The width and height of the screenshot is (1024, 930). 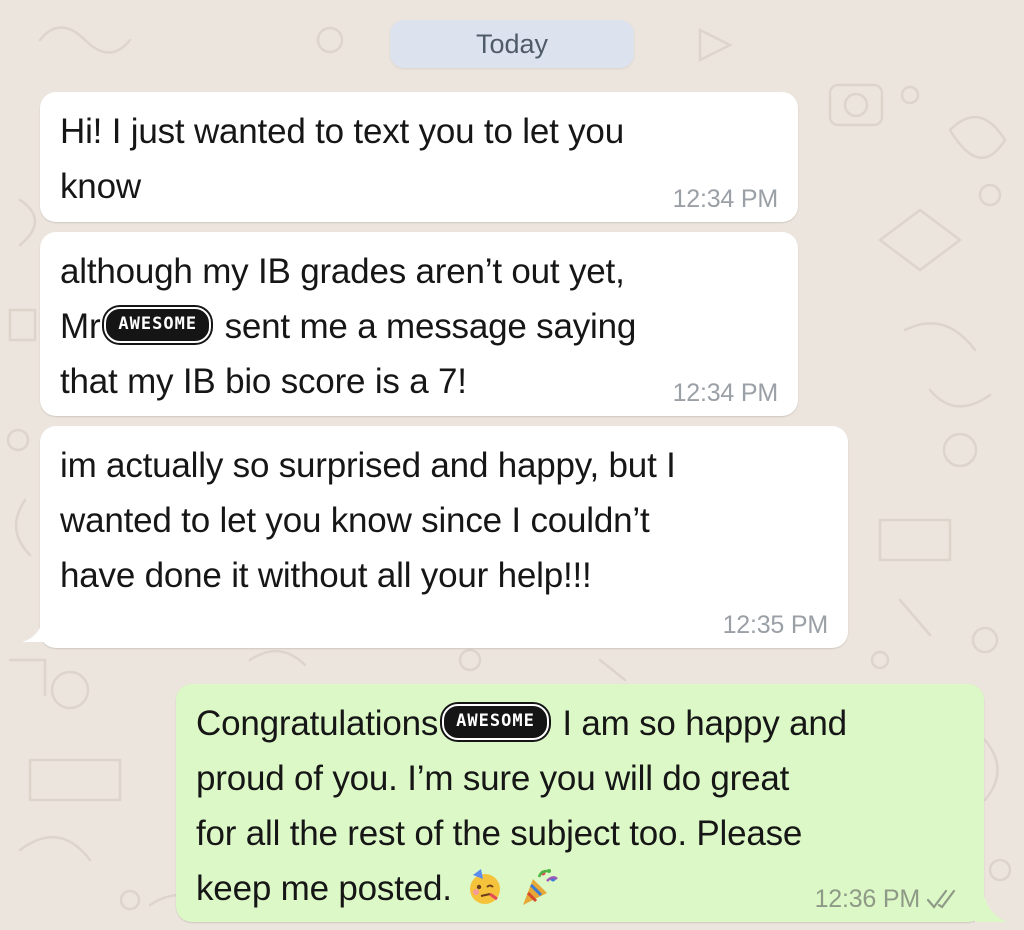 What do you see at coordinates (317, 723) in the screenshot?
I see `message-text: Congratulations` at bounding box center [317, 723].